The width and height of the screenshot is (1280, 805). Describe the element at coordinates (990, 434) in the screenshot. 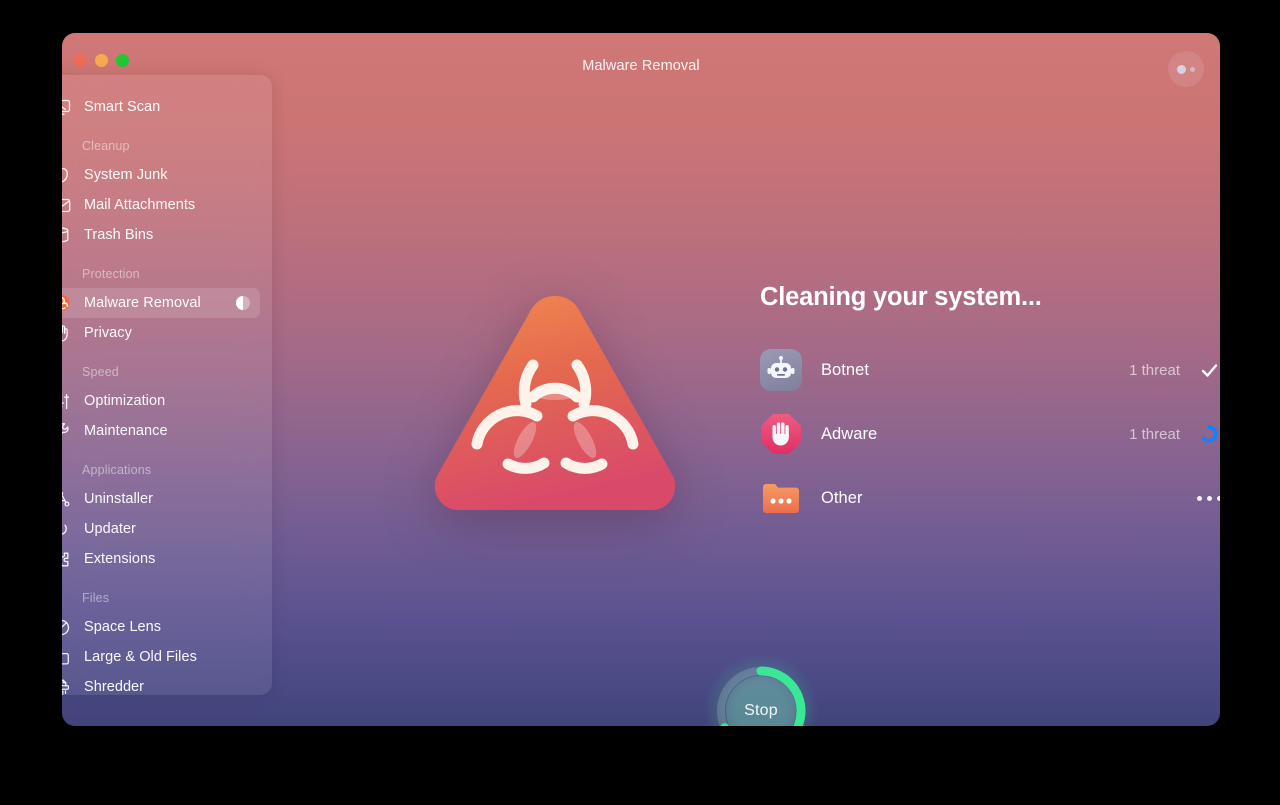

I see `threat-row: Adware 1 threat` at that location.